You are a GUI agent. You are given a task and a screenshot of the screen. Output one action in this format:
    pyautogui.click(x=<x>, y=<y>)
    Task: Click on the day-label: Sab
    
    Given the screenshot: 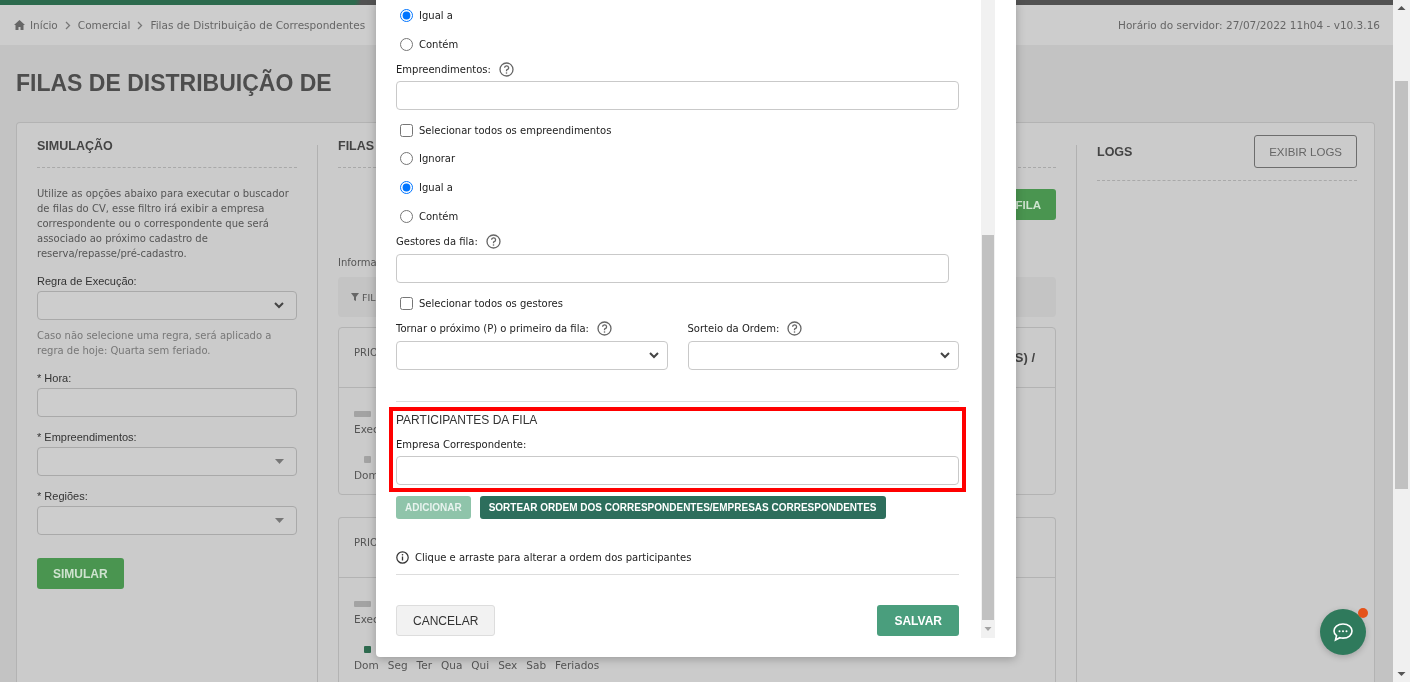 What is the action you would take?
    pyautogui.click(x=536, y=665)
    